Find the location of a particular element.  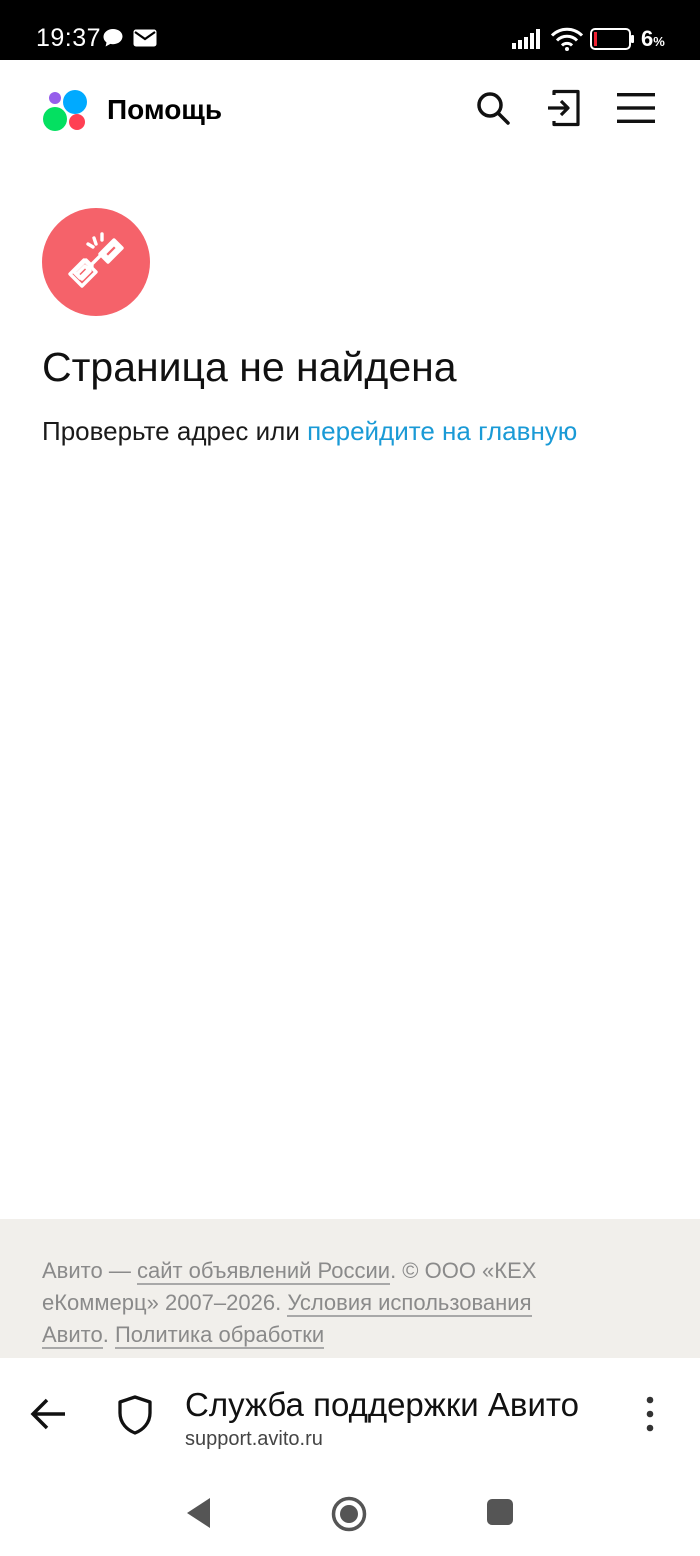

signal-icon is located at coordinates (528, 41).